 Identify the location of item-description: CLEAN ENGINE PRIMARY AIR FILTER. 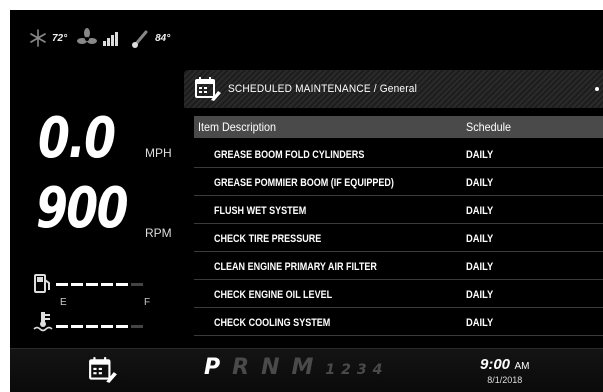
(295, 267).